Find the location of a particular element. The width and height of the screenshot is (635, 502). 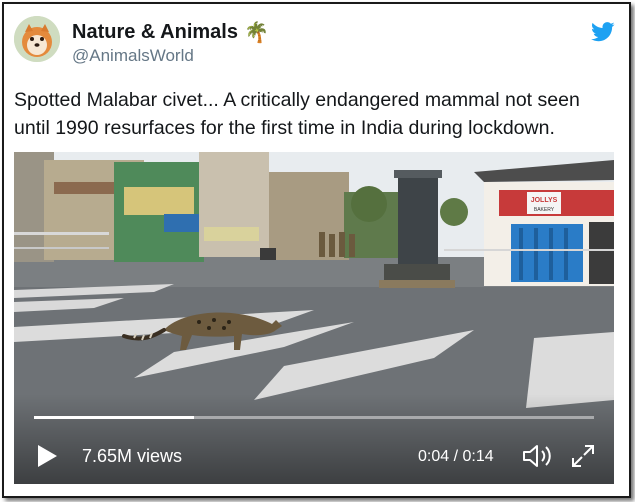

author-avatar is located at coordinates (37, 39).